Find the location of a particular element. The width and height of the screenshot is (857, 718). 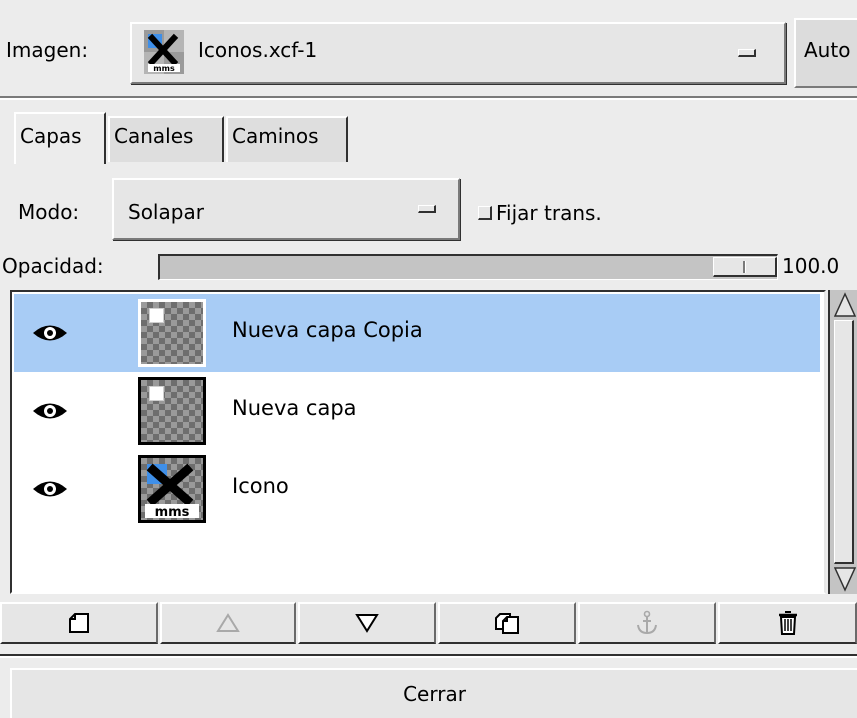

trash-icon is located at coordinates (787, 623).